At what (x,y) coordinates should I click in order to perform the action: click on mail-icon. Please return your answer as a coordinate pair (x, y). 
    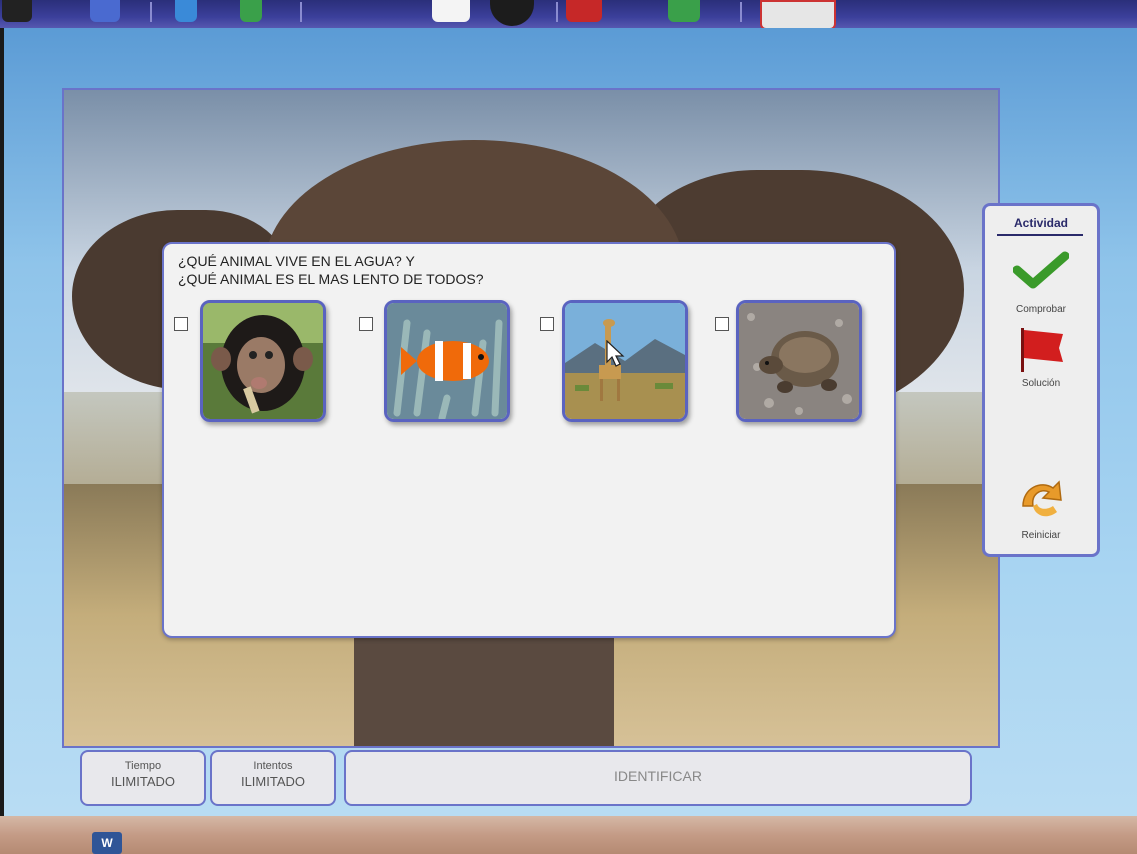
    Looking at the image, I should click on (584, 11).